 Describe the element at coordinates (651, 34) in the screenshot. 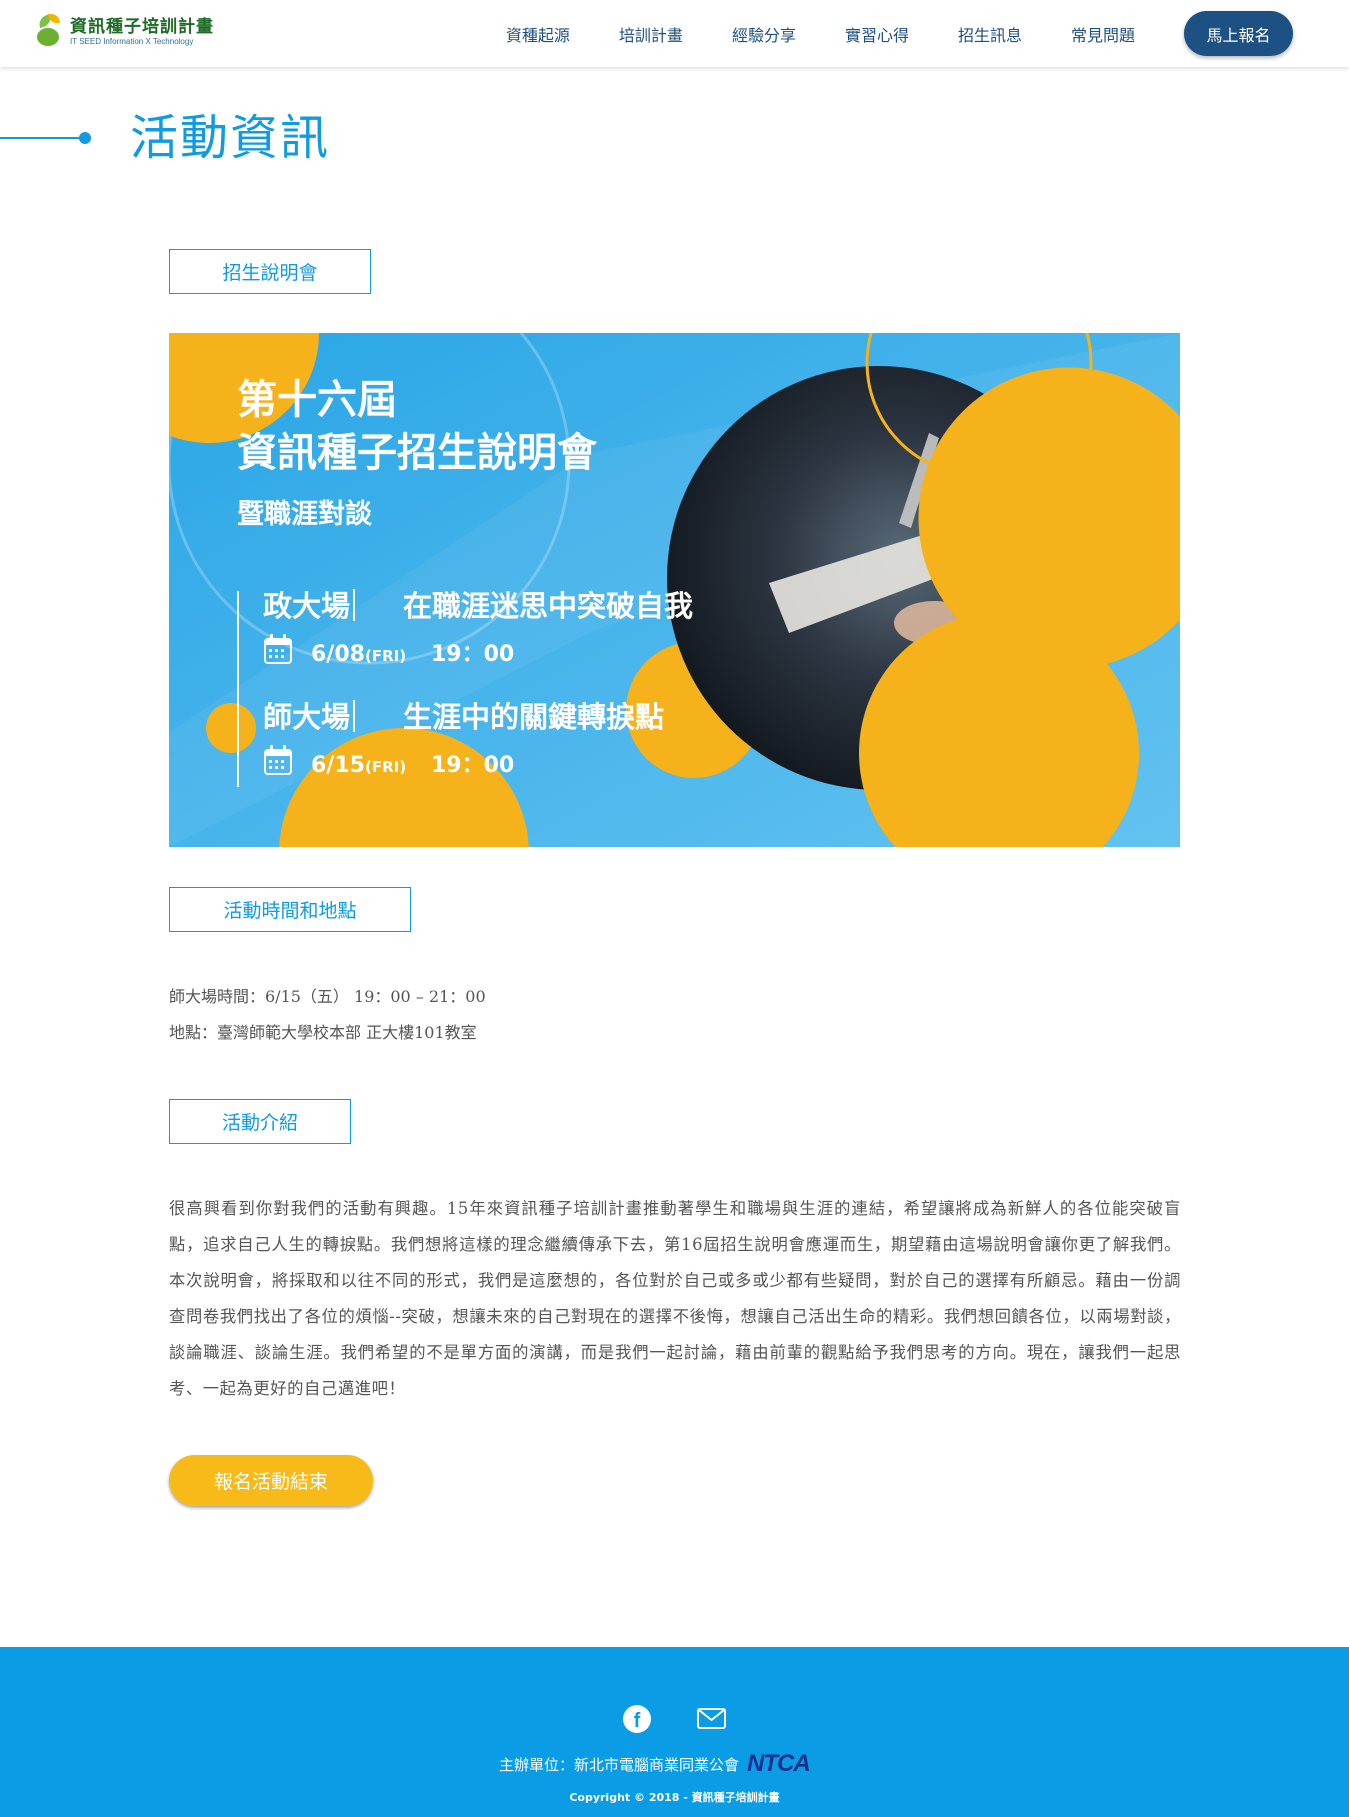

I see `nav-item-training-plan: 培訓計畫` at that location.